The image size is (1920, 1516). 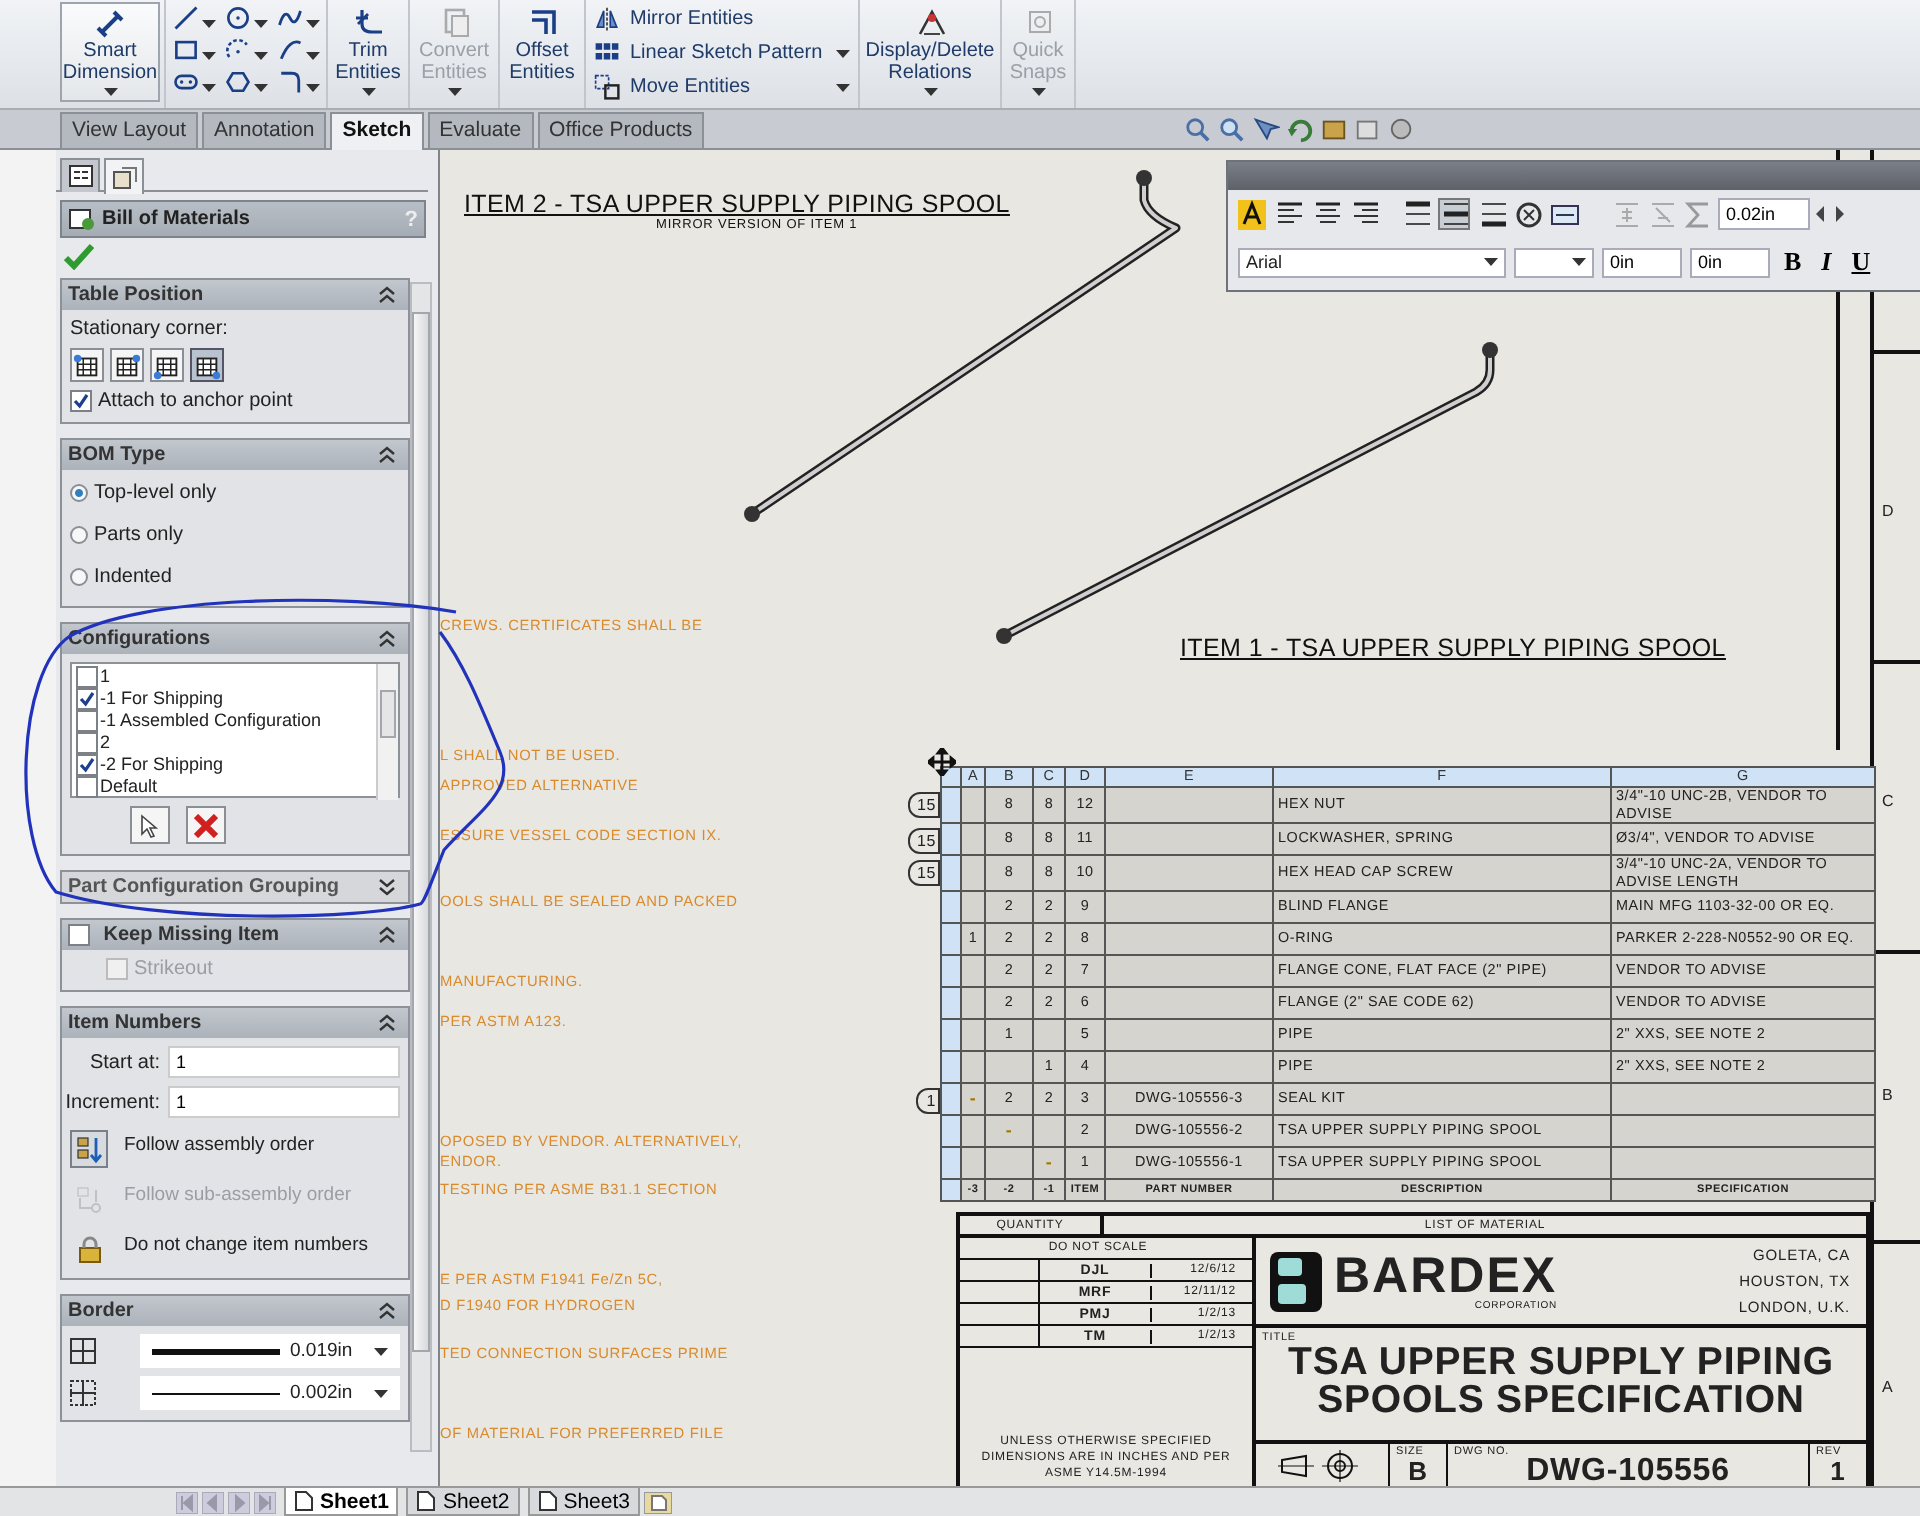 I want to click on rotate-icon, so click(x=1300, y=129).